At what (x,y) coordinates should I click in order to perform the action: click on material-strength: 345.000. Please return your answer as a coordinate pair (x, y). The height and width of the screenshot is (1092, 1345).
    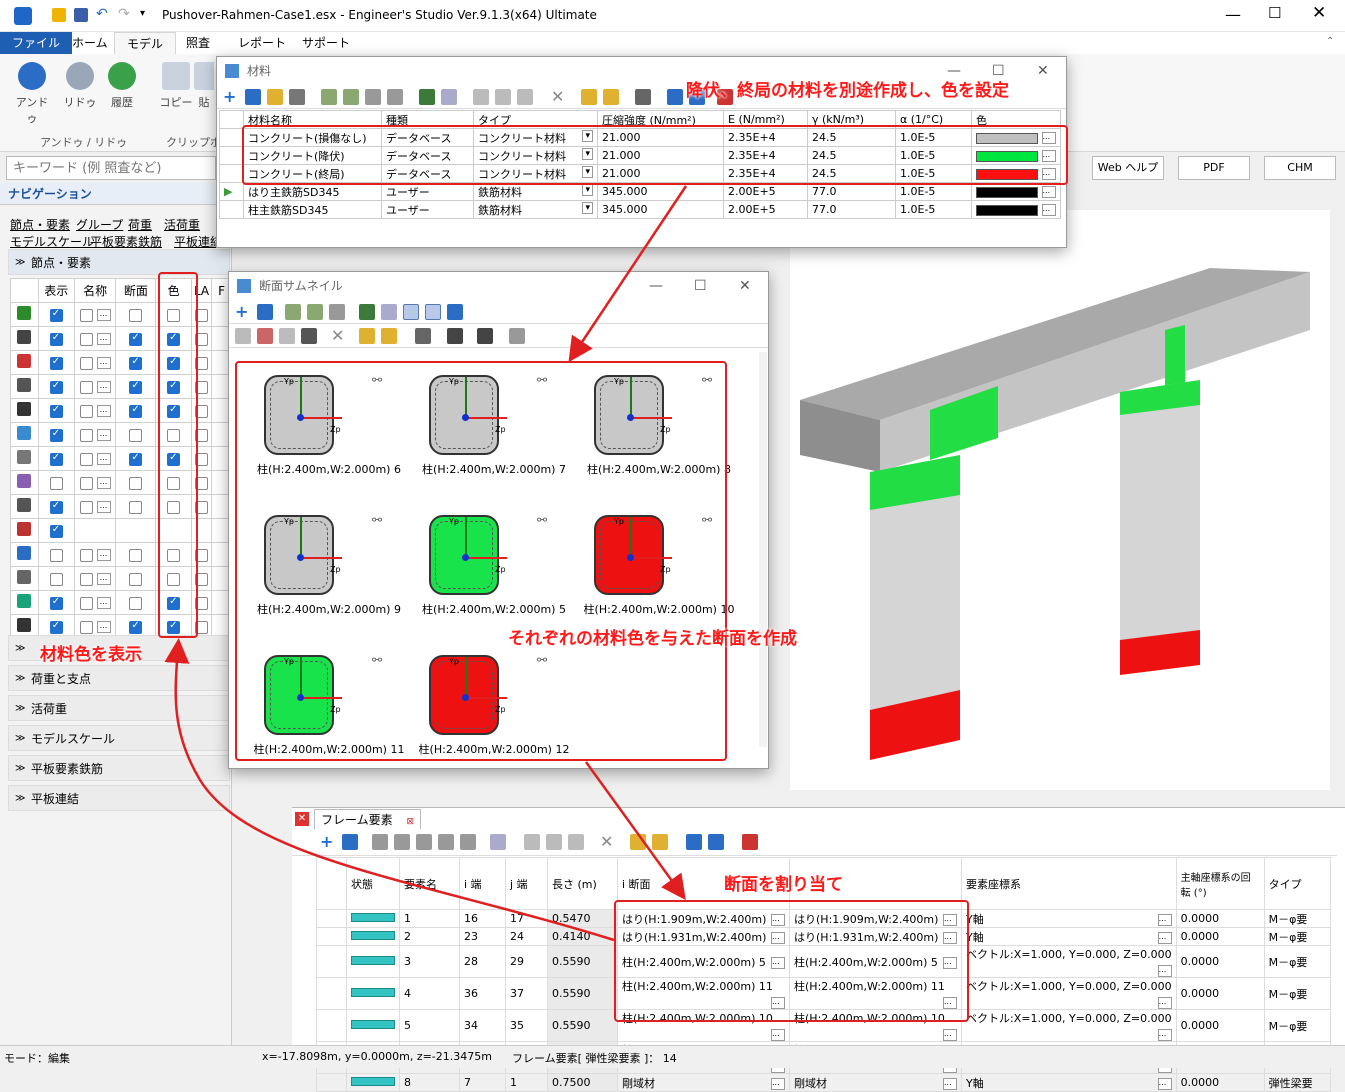
    Looking at the image, I should click on (660, 209).